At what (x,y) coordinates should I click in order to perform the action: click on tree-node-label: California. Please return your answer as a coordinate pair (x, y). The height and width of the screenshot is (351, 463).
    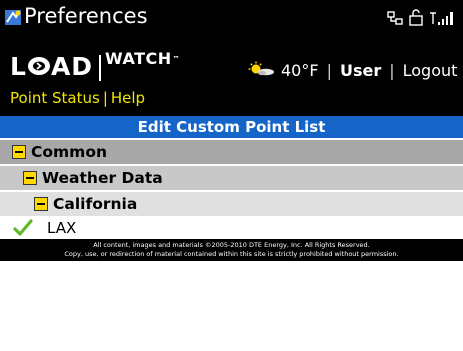
    Looking at the image, I should click on (95, 204).